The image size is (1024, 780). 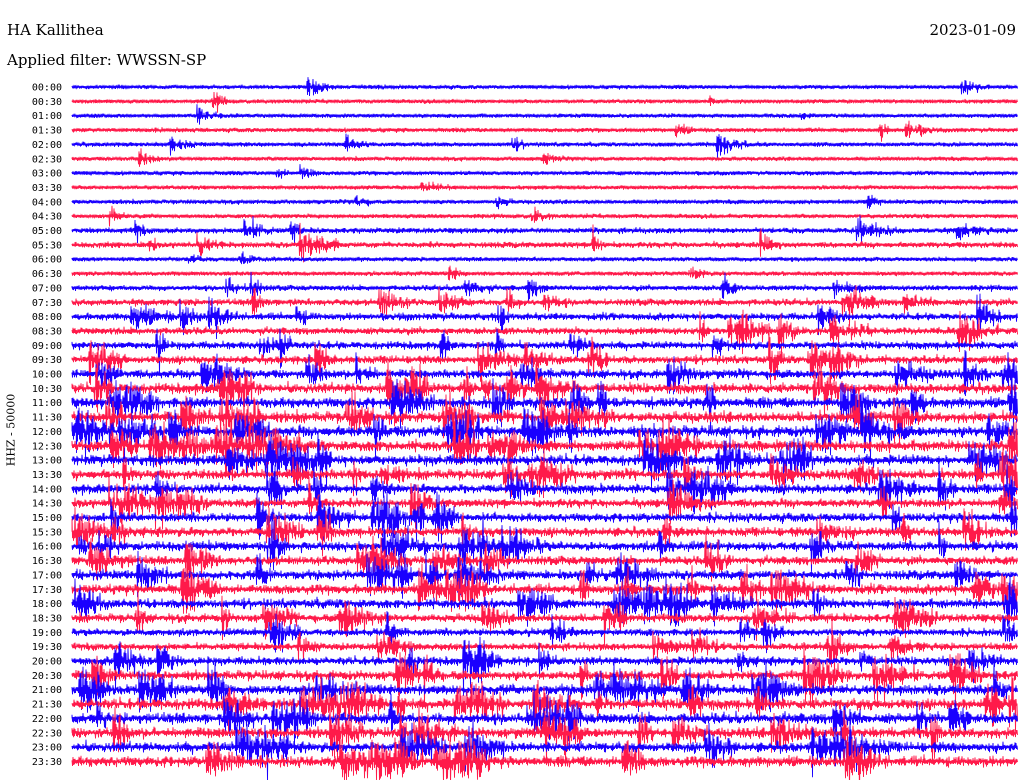 I want to click on row-time-label: 21:00, so click(x=47, y=690).